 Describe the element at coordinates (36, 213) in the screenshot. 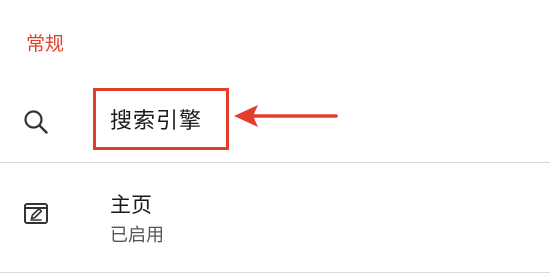

I see `homepage-icon` at that location.